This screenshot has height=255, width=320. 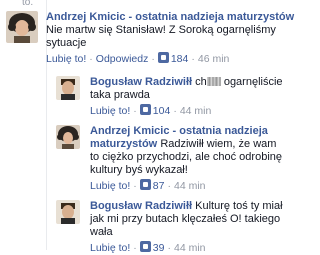 What do you see at coordinates (180, 59) in the screenshot?
I see `like-count: 184` at bounding box center [180, 59].